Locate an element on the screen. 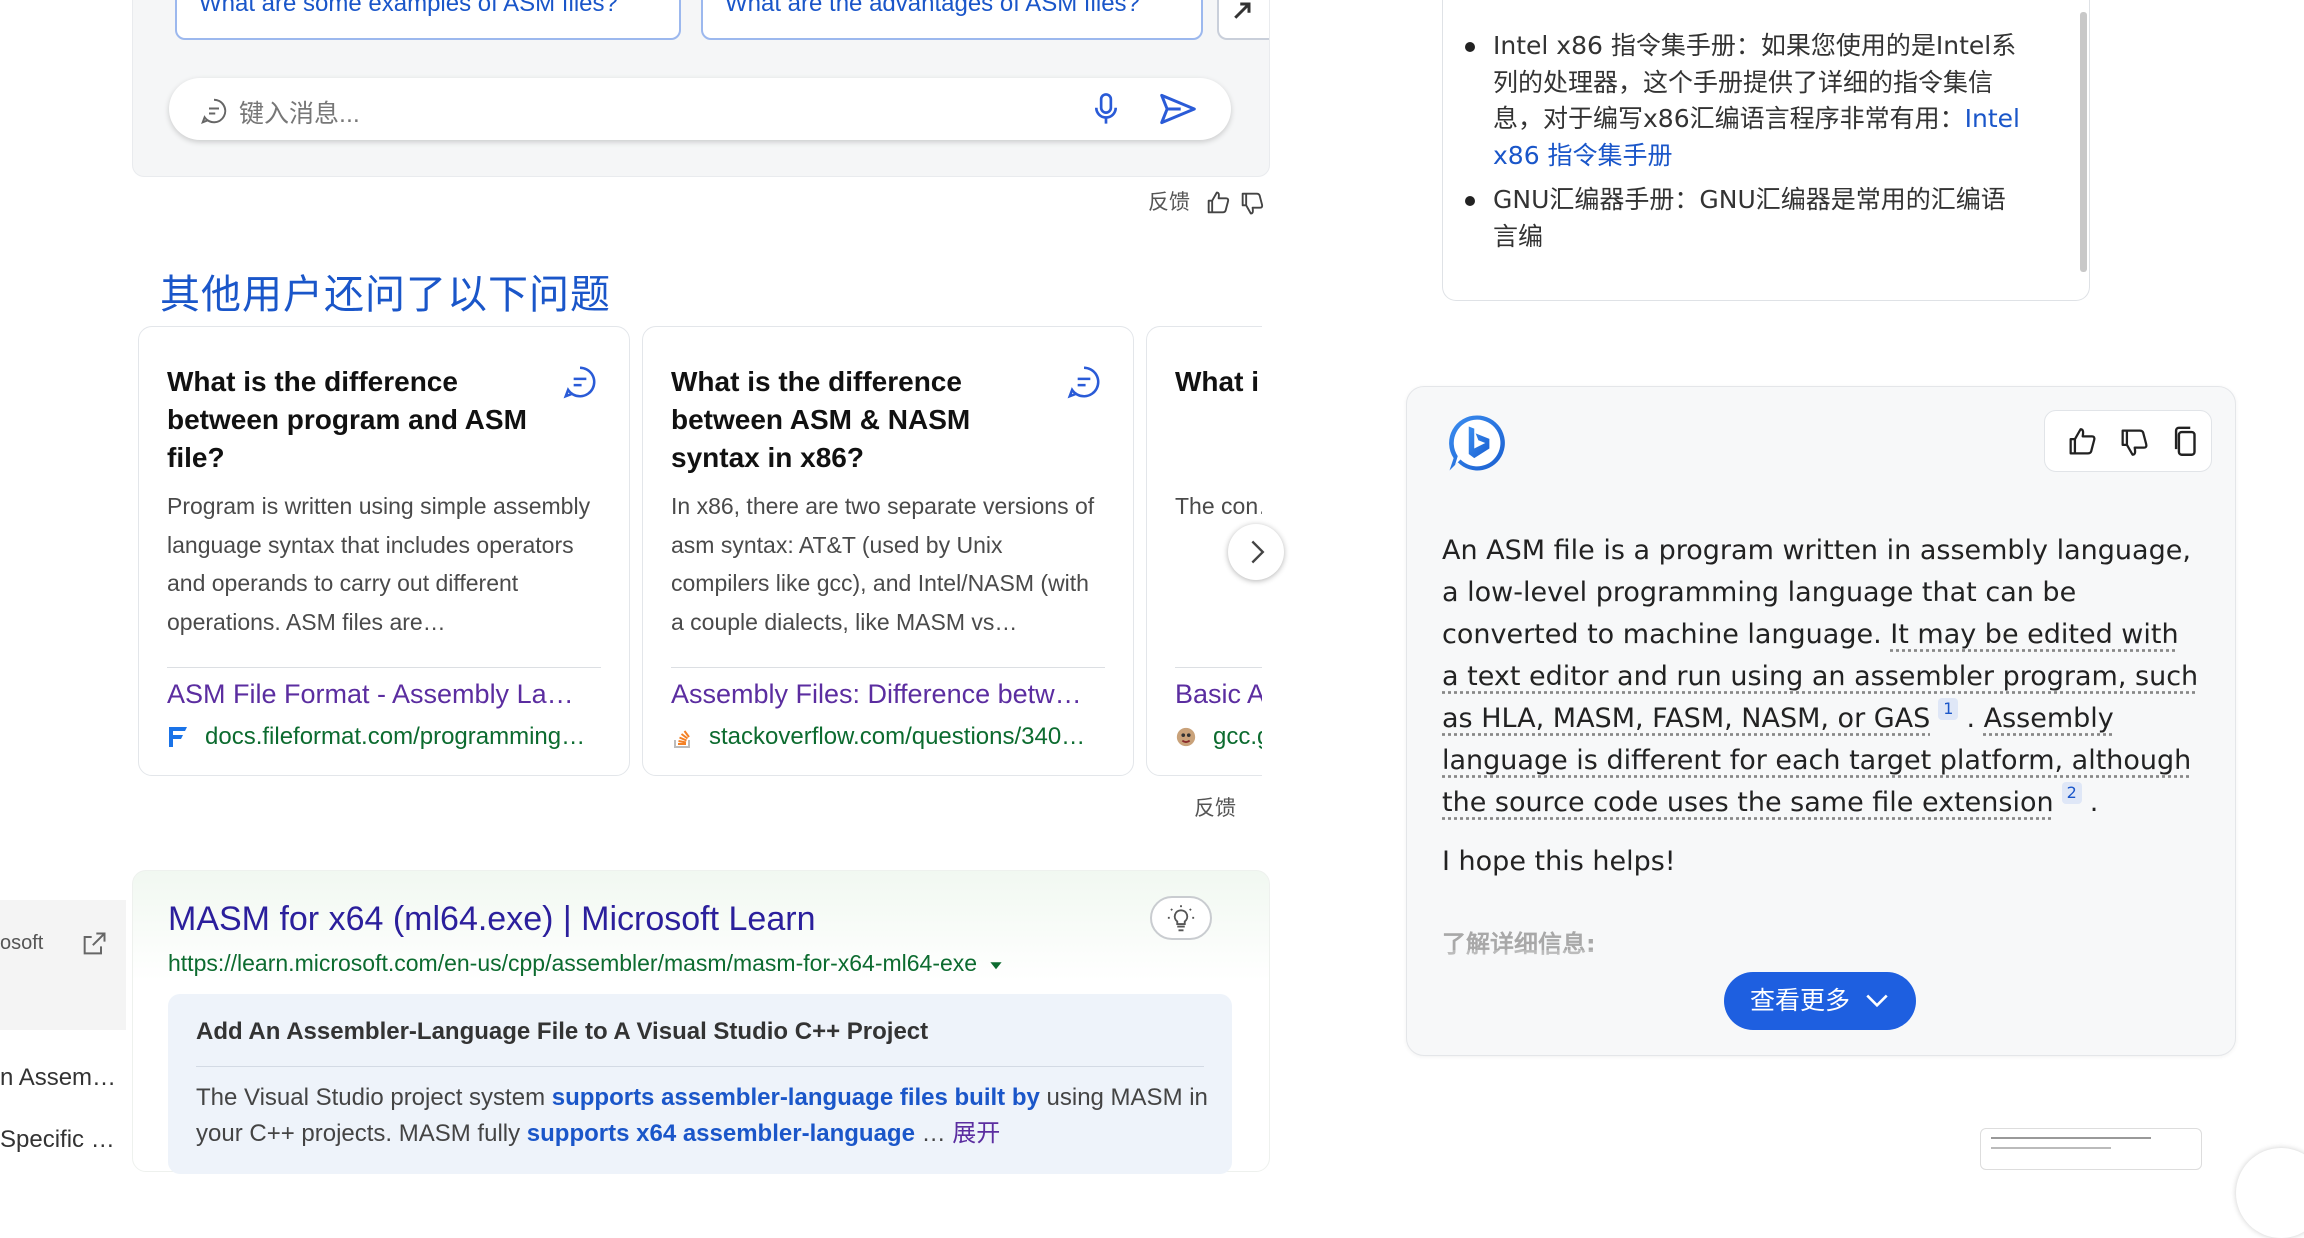 This screenshot has height=1238, width=2304. paa-feedback-link: 反馈 is located at coordinates (1215, 807).